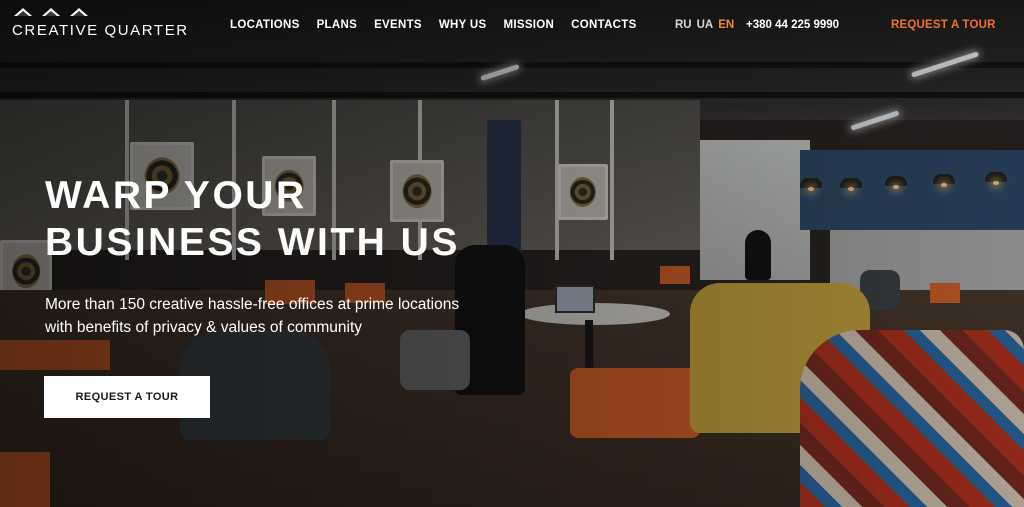  Describe the element at coordinates (101, 12) in the screenshot. I see `logo-mountains-icon` at that location.